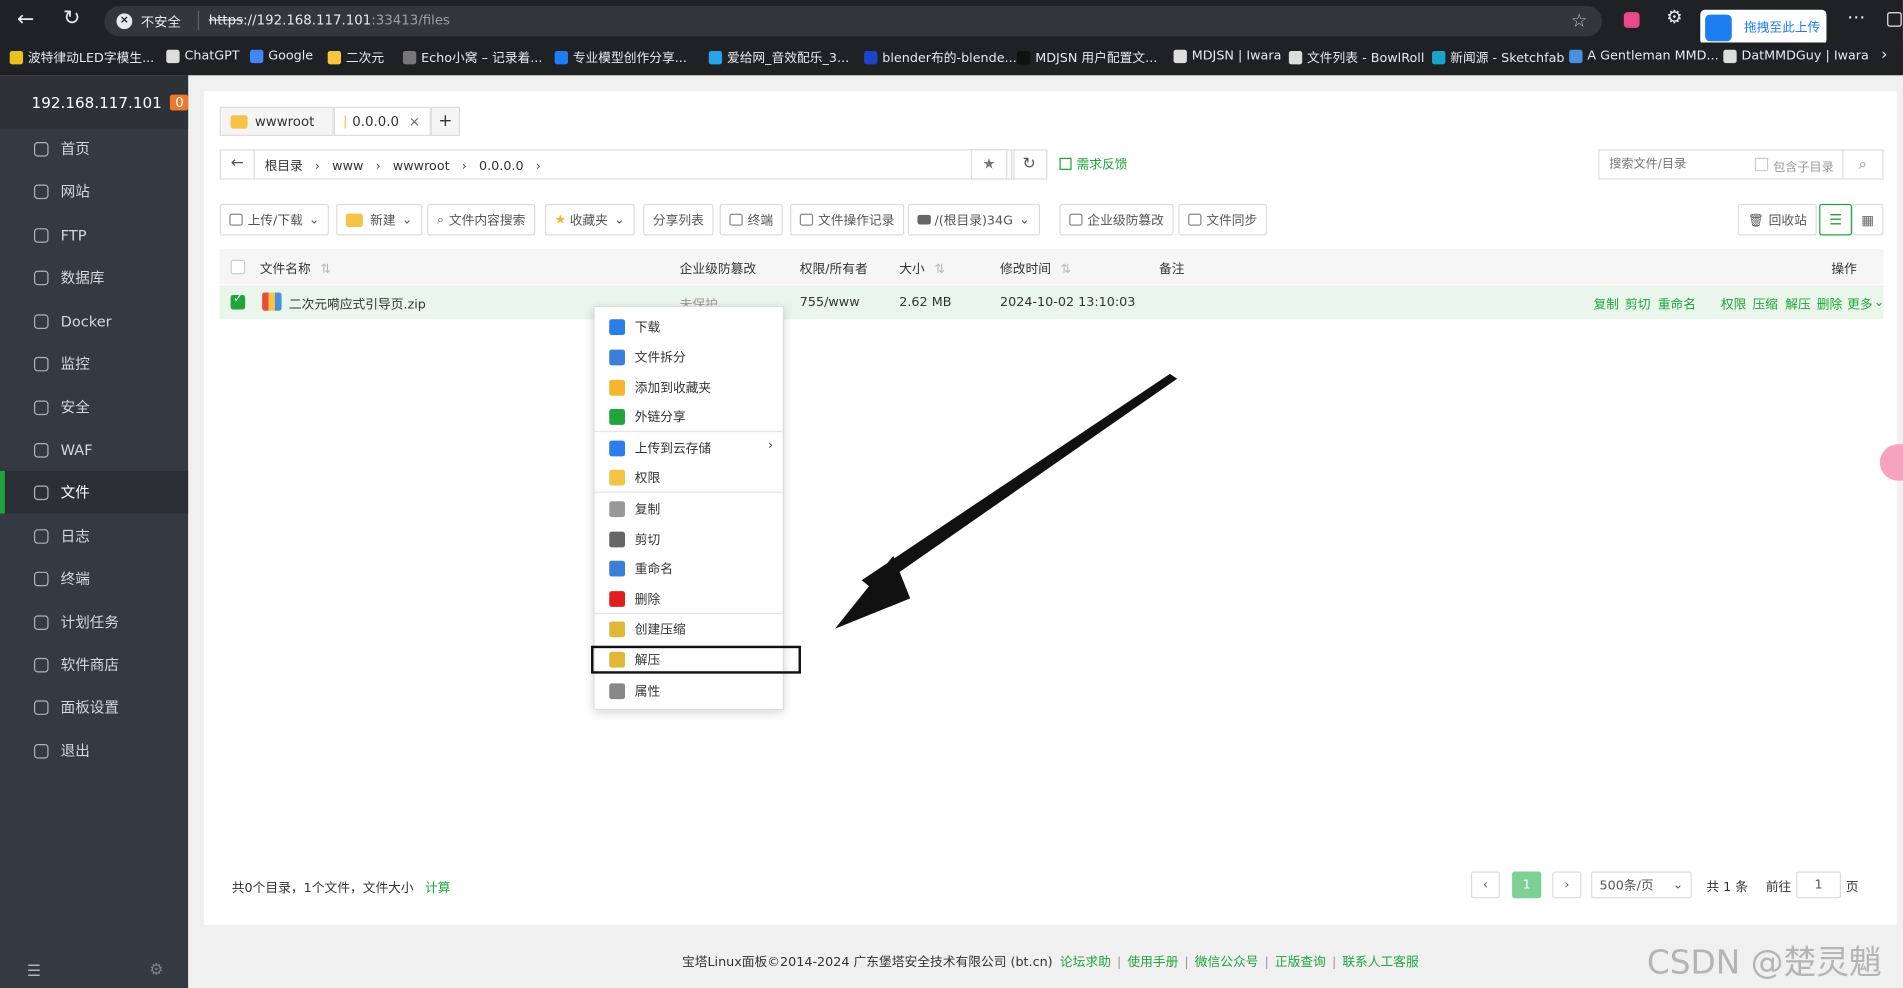 The height and width of the screenshot is (988, 1903). What do you see at coordinates (751, 219) in the screenshot?
I see `terminal-button: 终端` at bounding box center [751, 219].